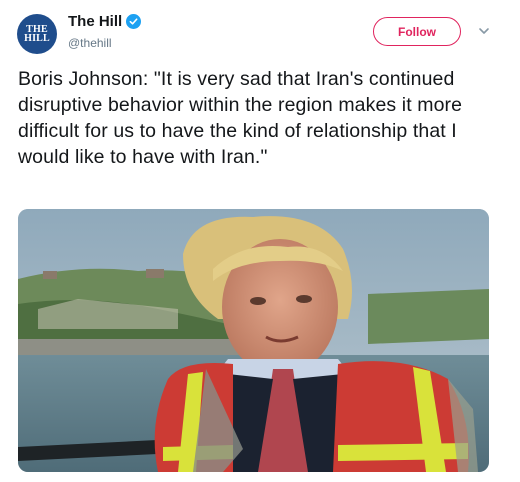 The image size is (520, 482). I want to click on follow-button: Follow, so click(417, 31).